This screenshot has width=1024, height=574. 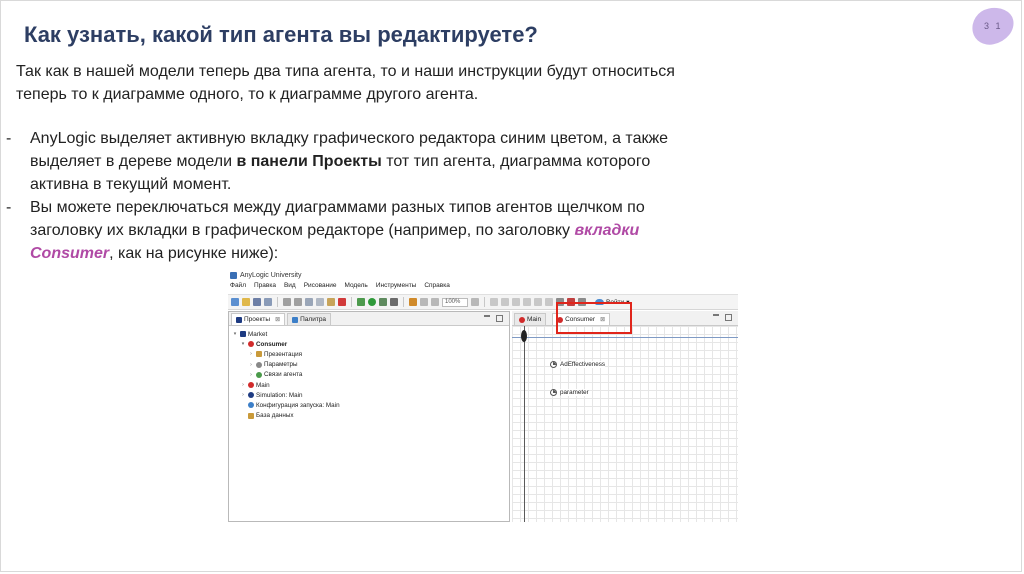 I want to click on redo-icon, so click(x=298, y=302).